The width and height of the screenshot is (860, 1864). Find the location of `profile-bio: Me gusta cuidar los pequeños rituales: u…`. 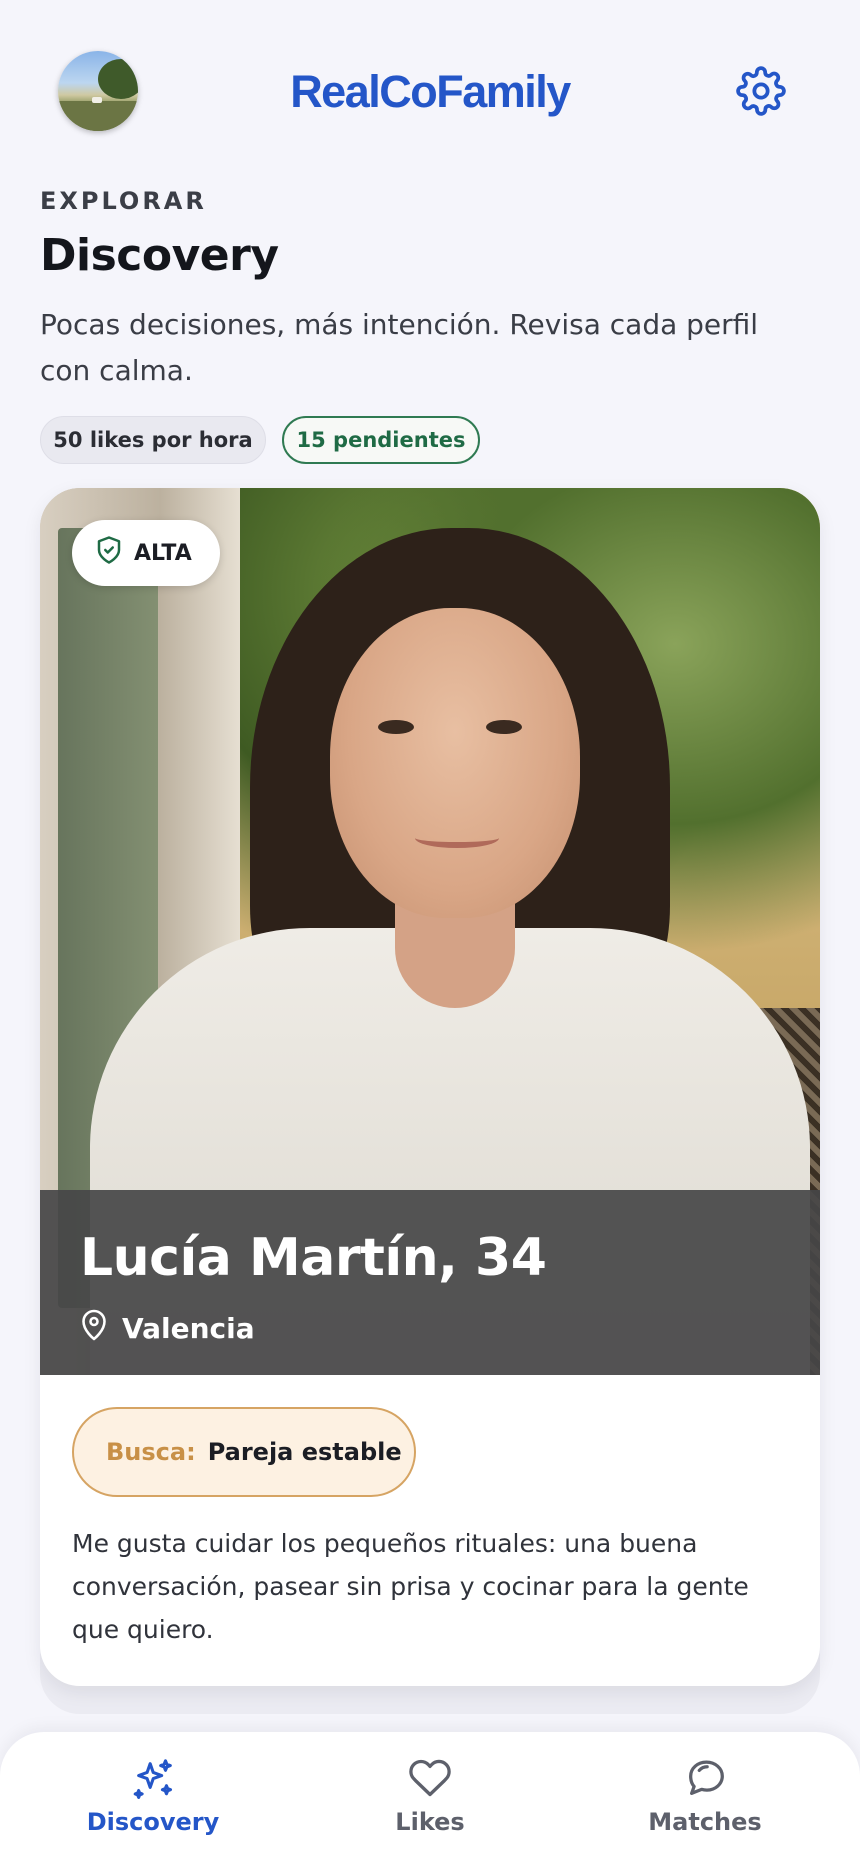

profile-bio: Me gusta cuidar los pequeños rituales: u… is located at coordinates (410, 1586).